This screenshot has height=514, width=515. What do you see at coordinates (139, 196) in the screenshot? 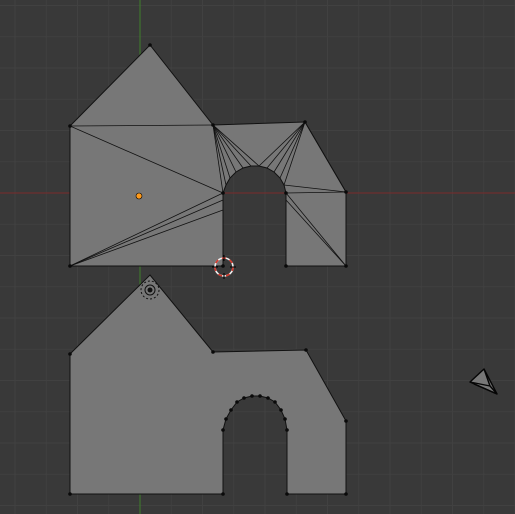
I see `object-origin-icon` at bounding box center [139, 196].